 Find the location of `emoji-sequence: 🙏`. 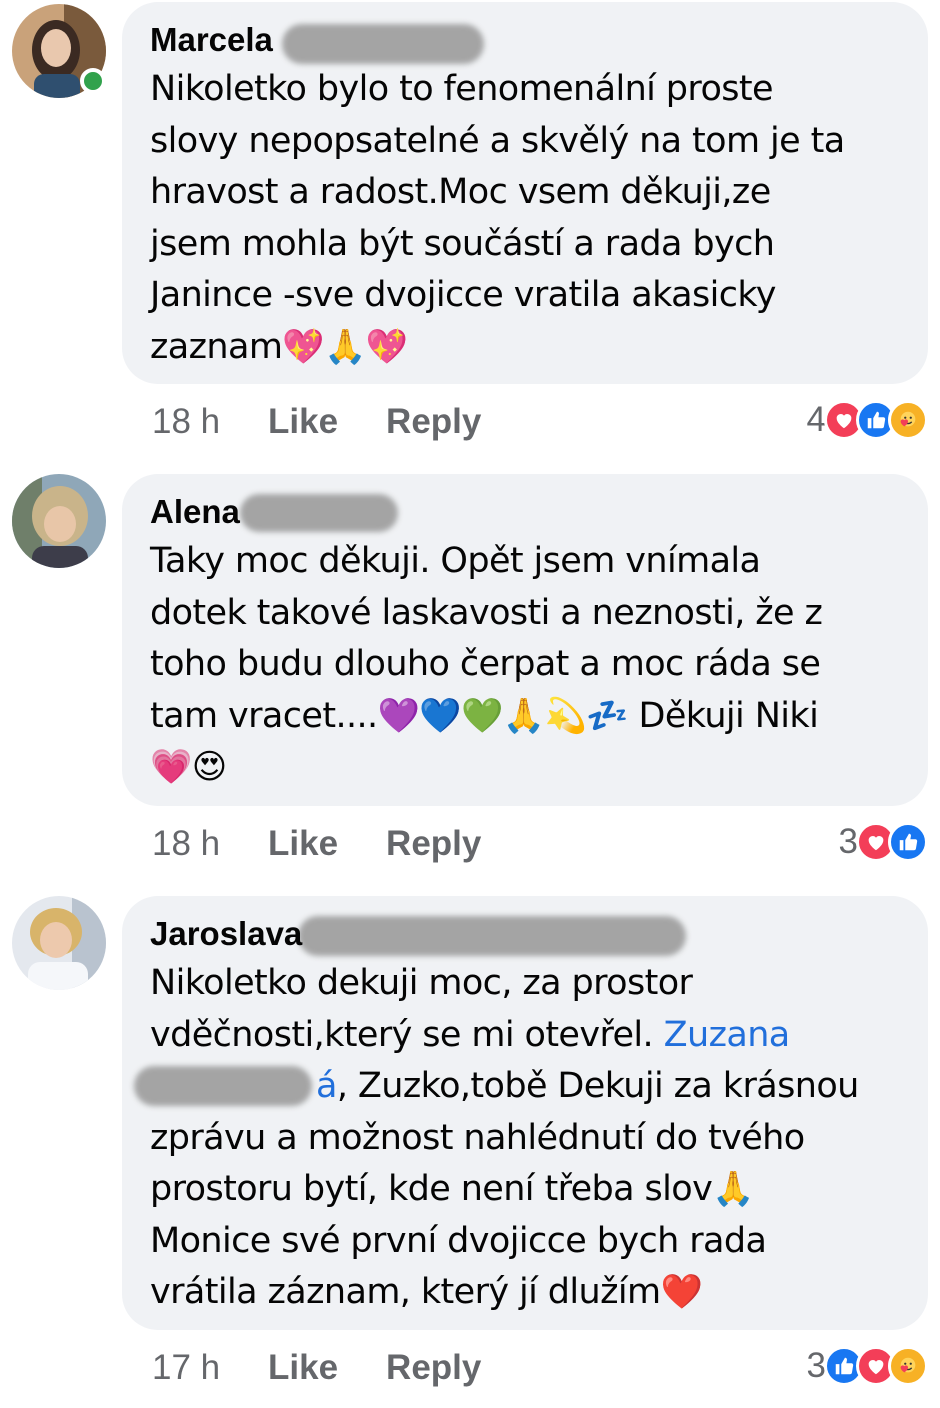

emoji-sequence: 🙏 is located at coordinates (733, 1189).